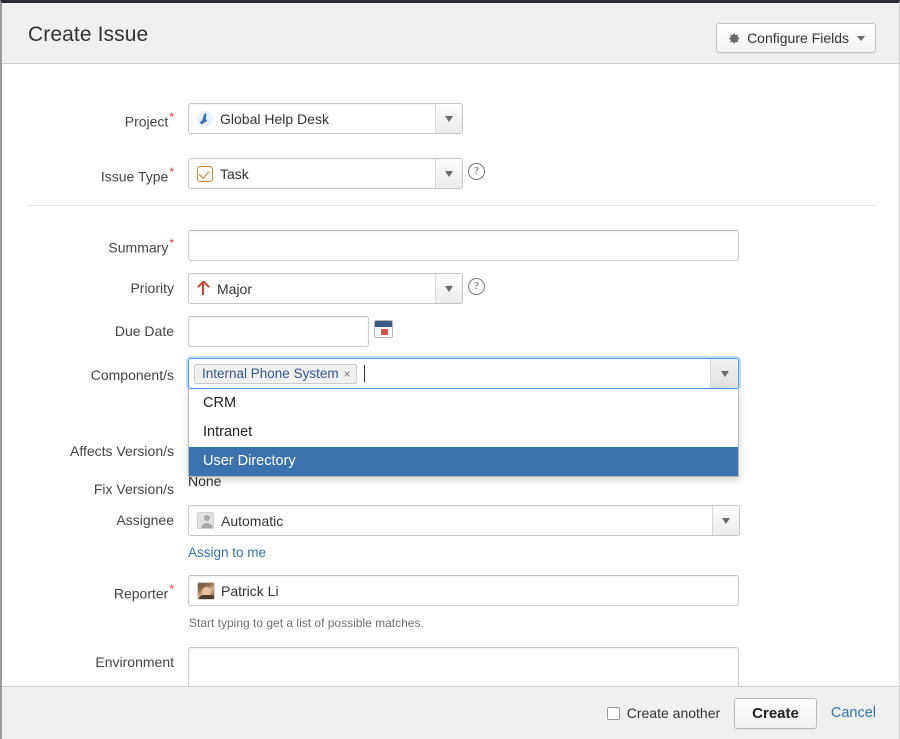 Image resolution: width=900 pixels, height=739 pixels. What do you see at coordinates (234, 173) in the screenshot?
I see `issue-type-value: Task` at bounding box center [234, 173].